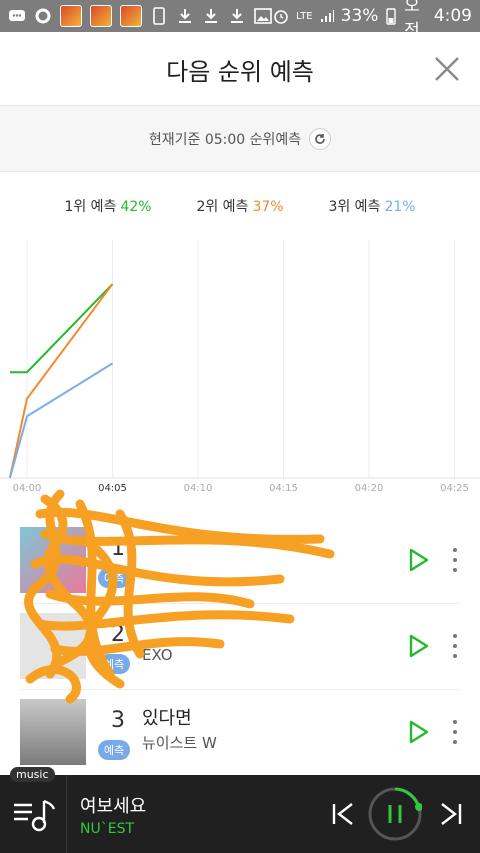  I want to click on music-tag: music, so click(32, 774).